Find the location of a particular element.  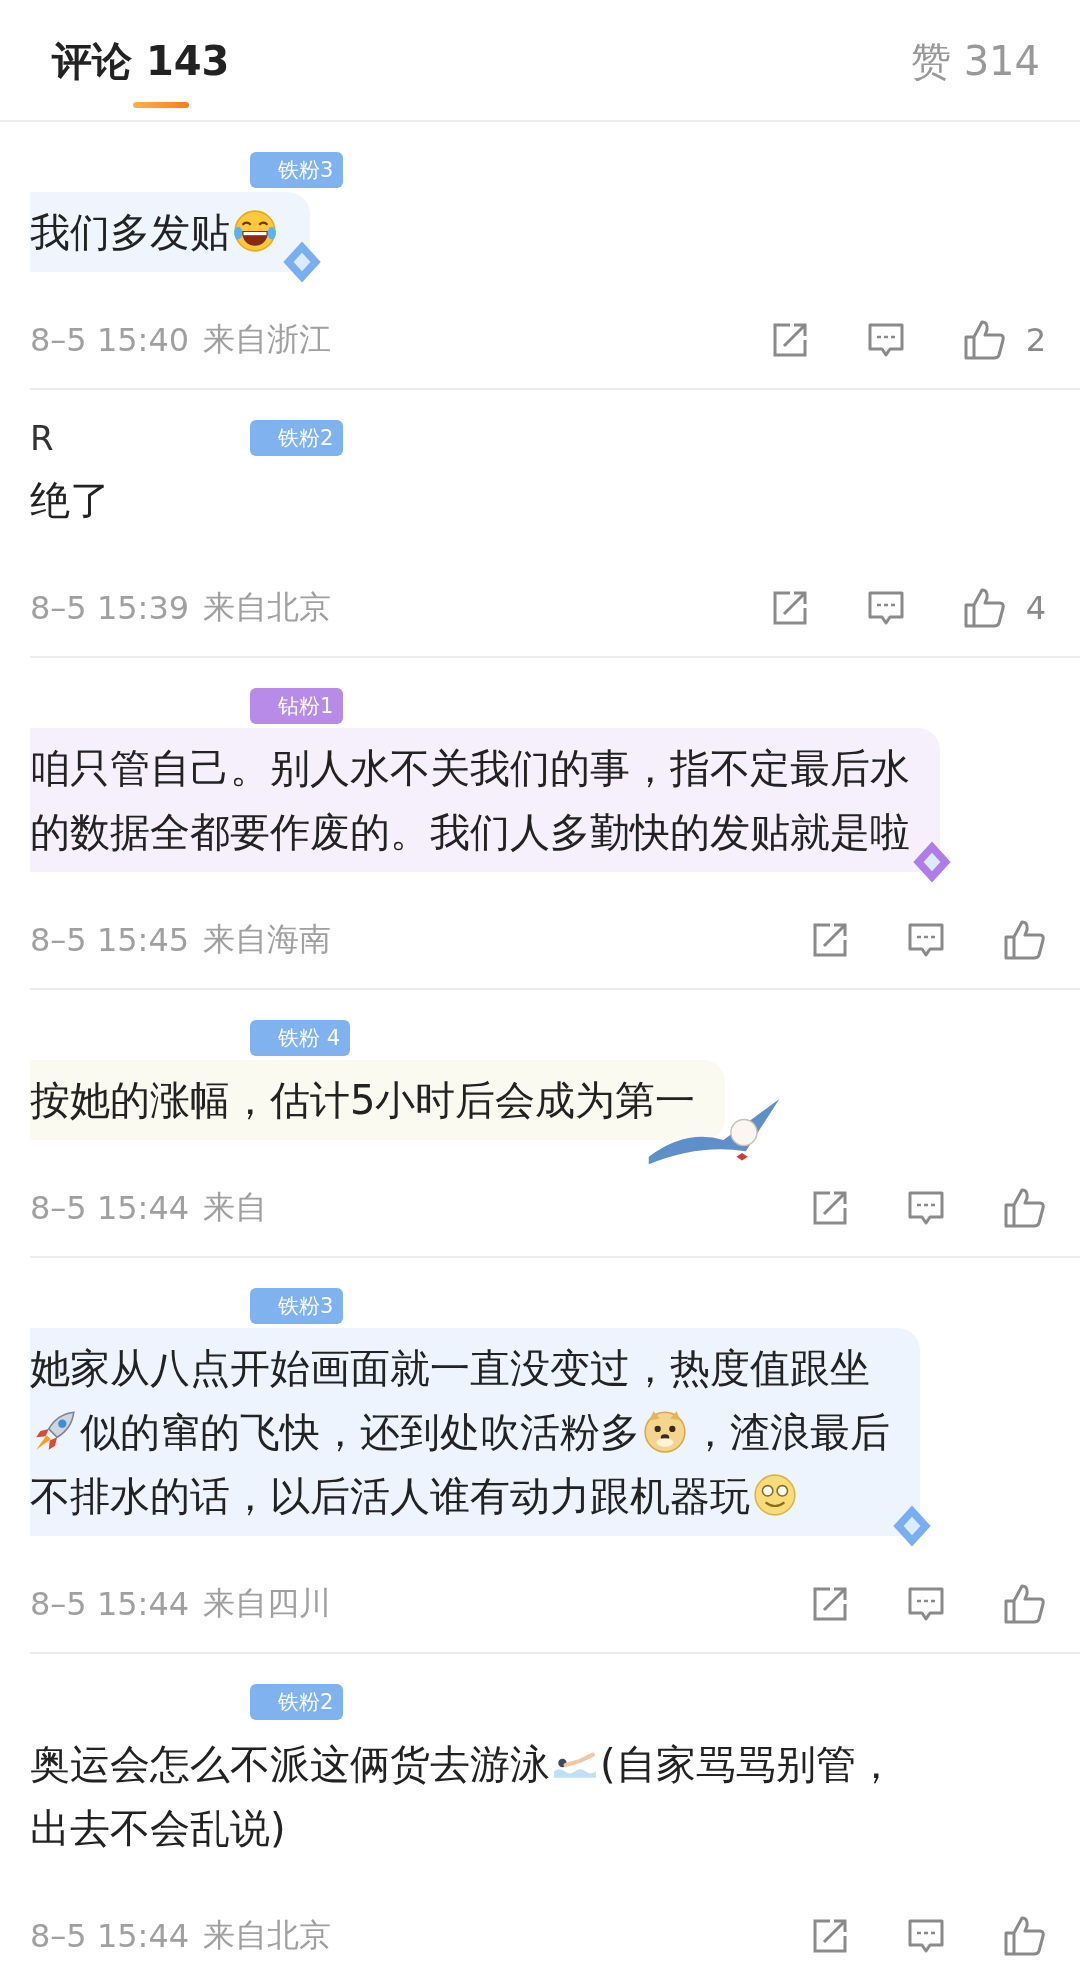

comment-location: 来自海南 is located at coordinates (267, 939).